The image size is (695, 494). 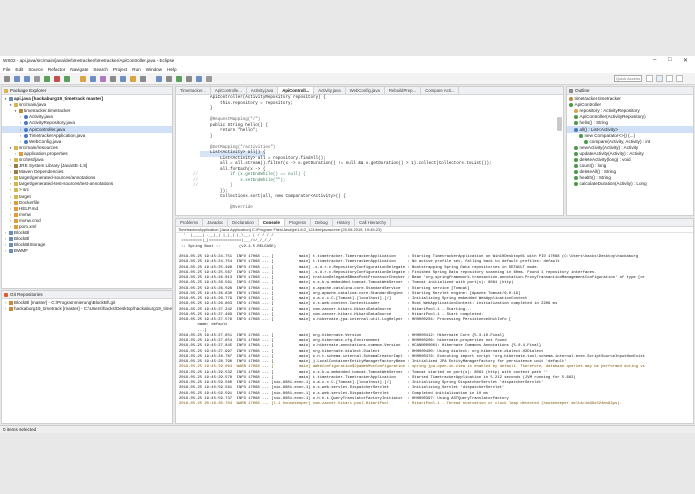 I want to click on menu-item-edit: Edit, so click(x=19, y=69).